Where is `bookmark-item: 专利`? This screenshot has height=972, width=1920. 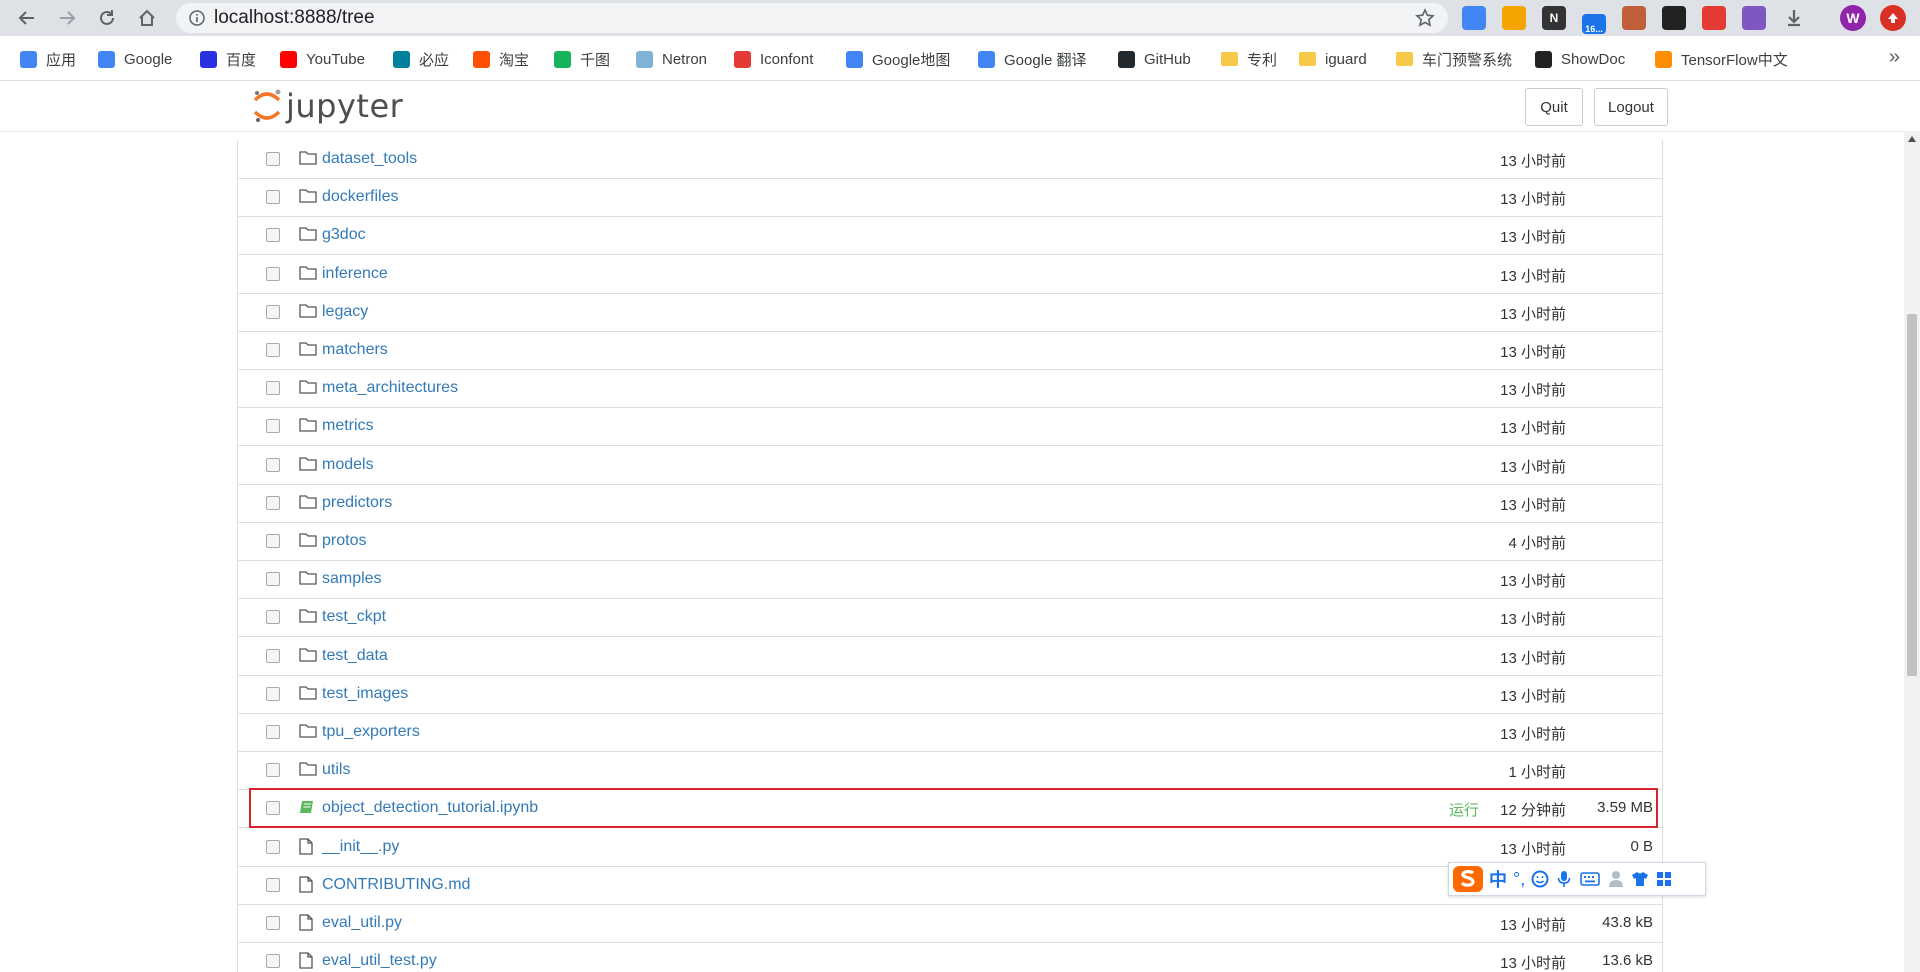
bookmark-item: 专利 is located at coordinates (1249, 59).